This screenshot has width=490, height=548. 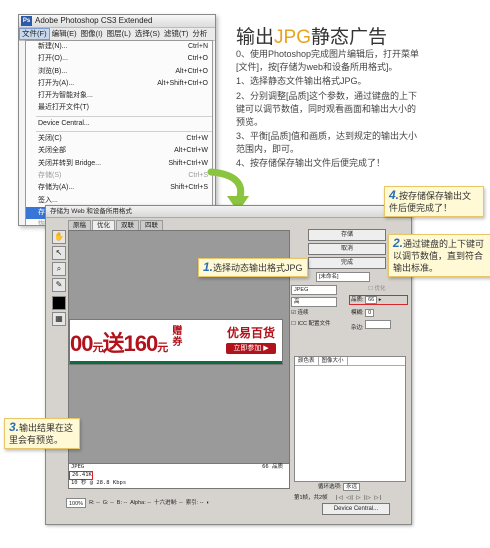 I want to click on zoom-tool-icon: ⌕, so click(x=59, y=269).